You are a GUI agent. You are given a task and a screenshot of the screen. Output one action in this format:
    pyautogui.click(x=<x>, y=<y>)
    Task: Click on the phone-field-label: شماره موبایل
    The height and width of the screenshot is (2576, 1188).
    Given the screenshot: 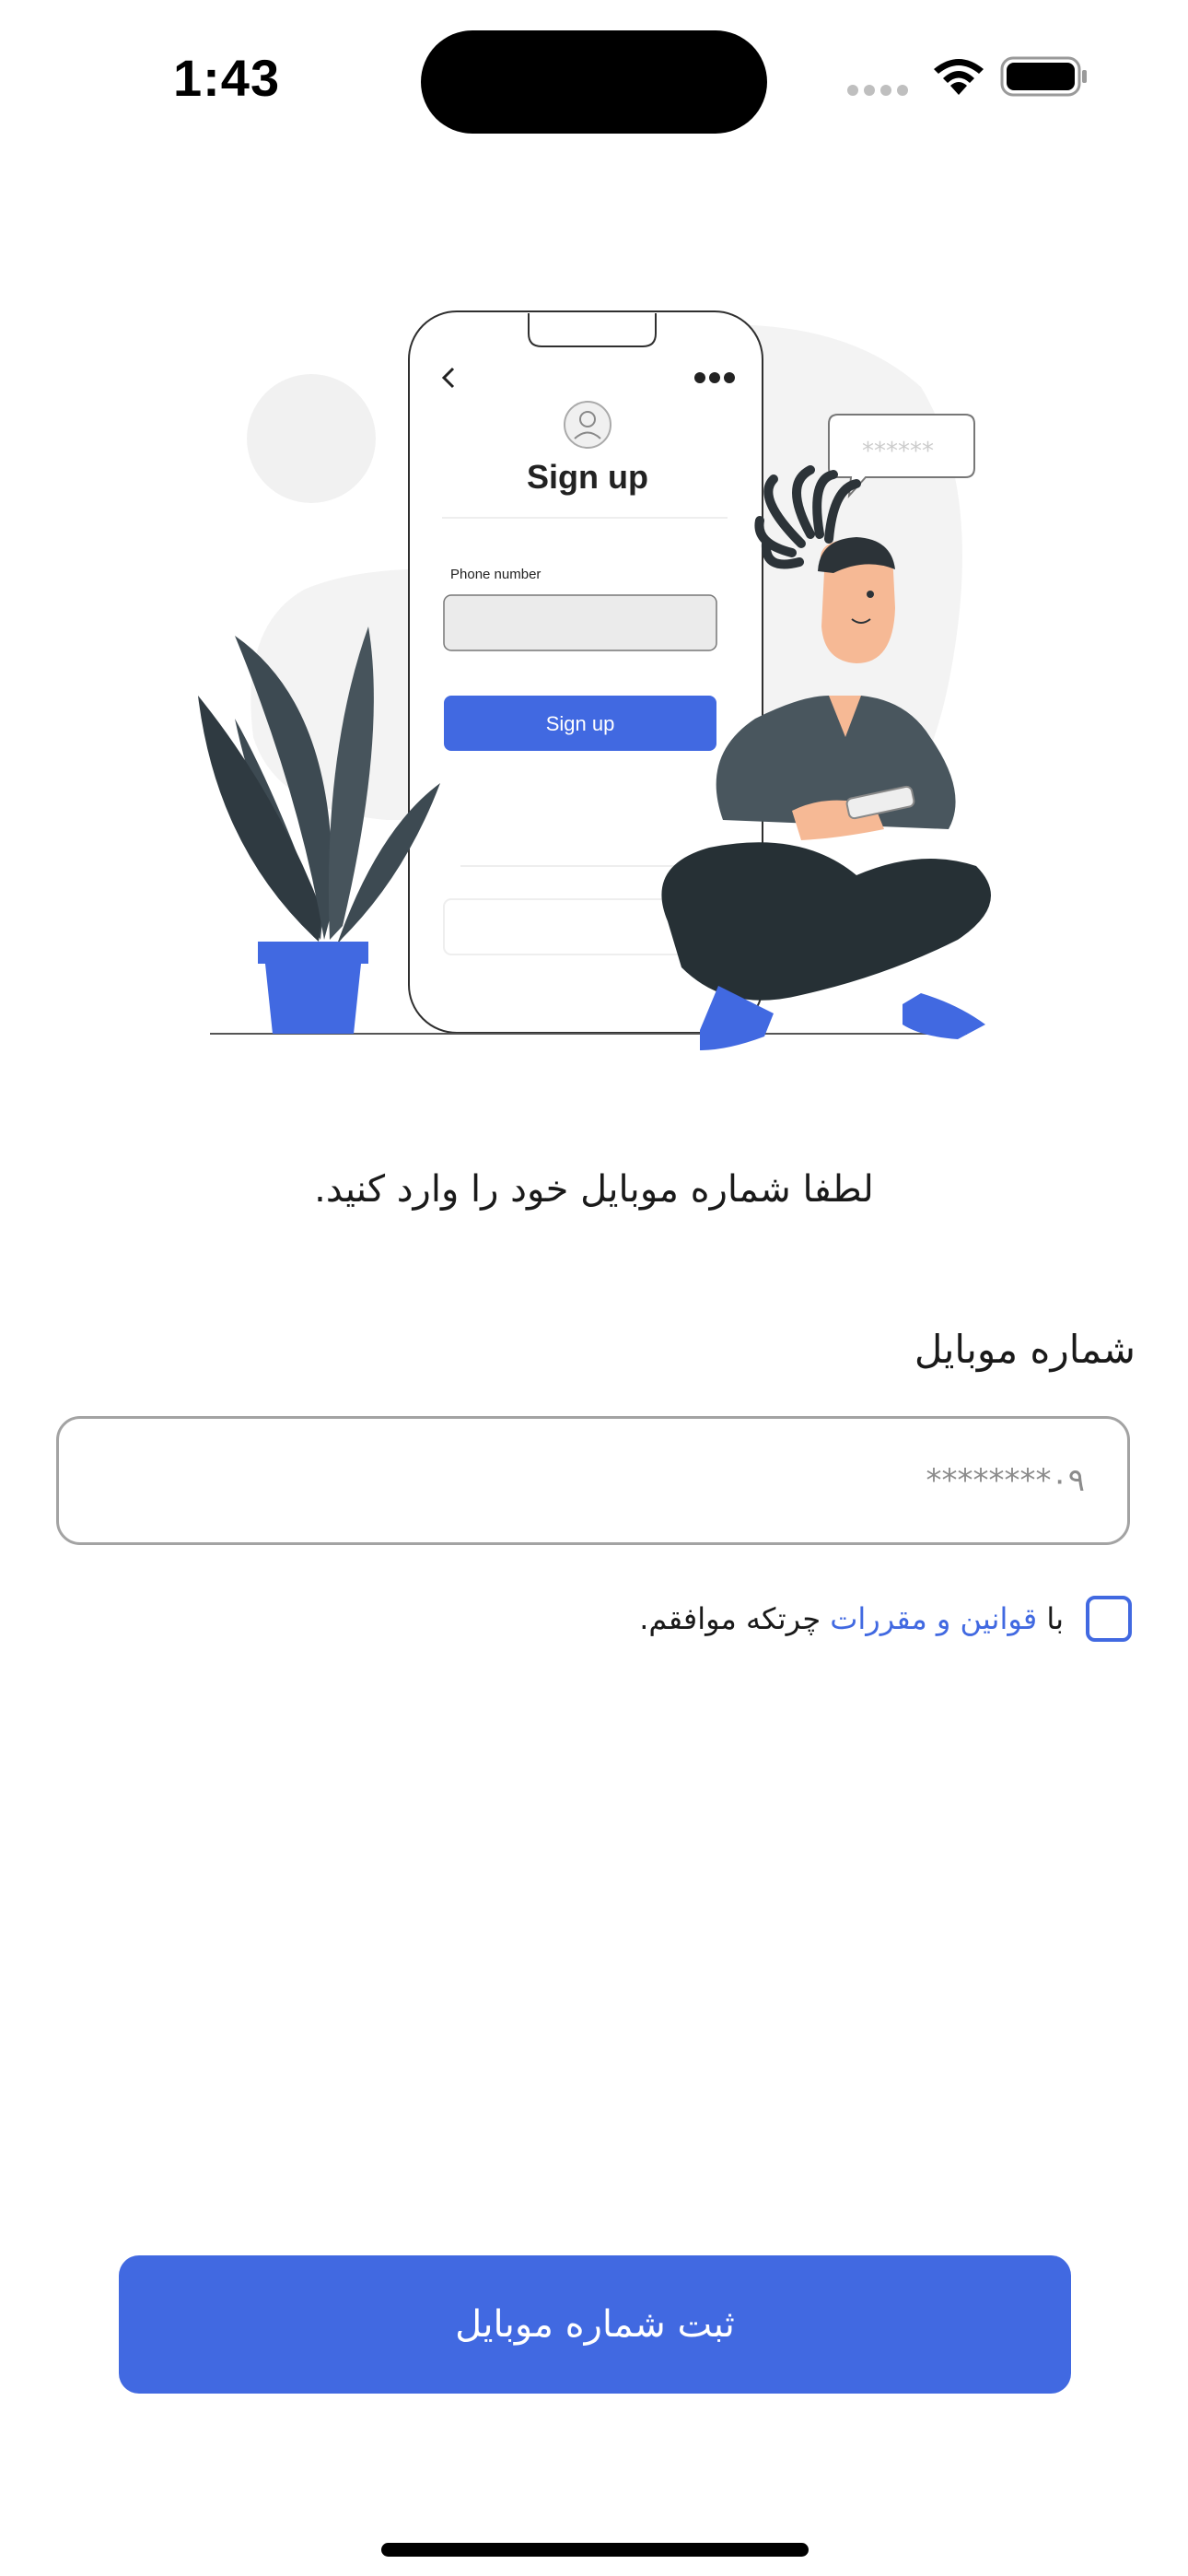 What is the action you would take?
    pyautogui.click(x=1025, y=1349)
    